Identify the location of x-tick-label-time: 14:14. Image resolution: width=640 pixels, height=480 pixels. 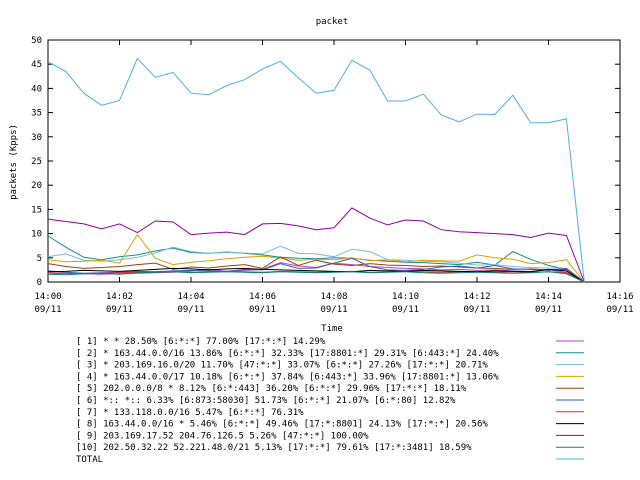
(548, 297).